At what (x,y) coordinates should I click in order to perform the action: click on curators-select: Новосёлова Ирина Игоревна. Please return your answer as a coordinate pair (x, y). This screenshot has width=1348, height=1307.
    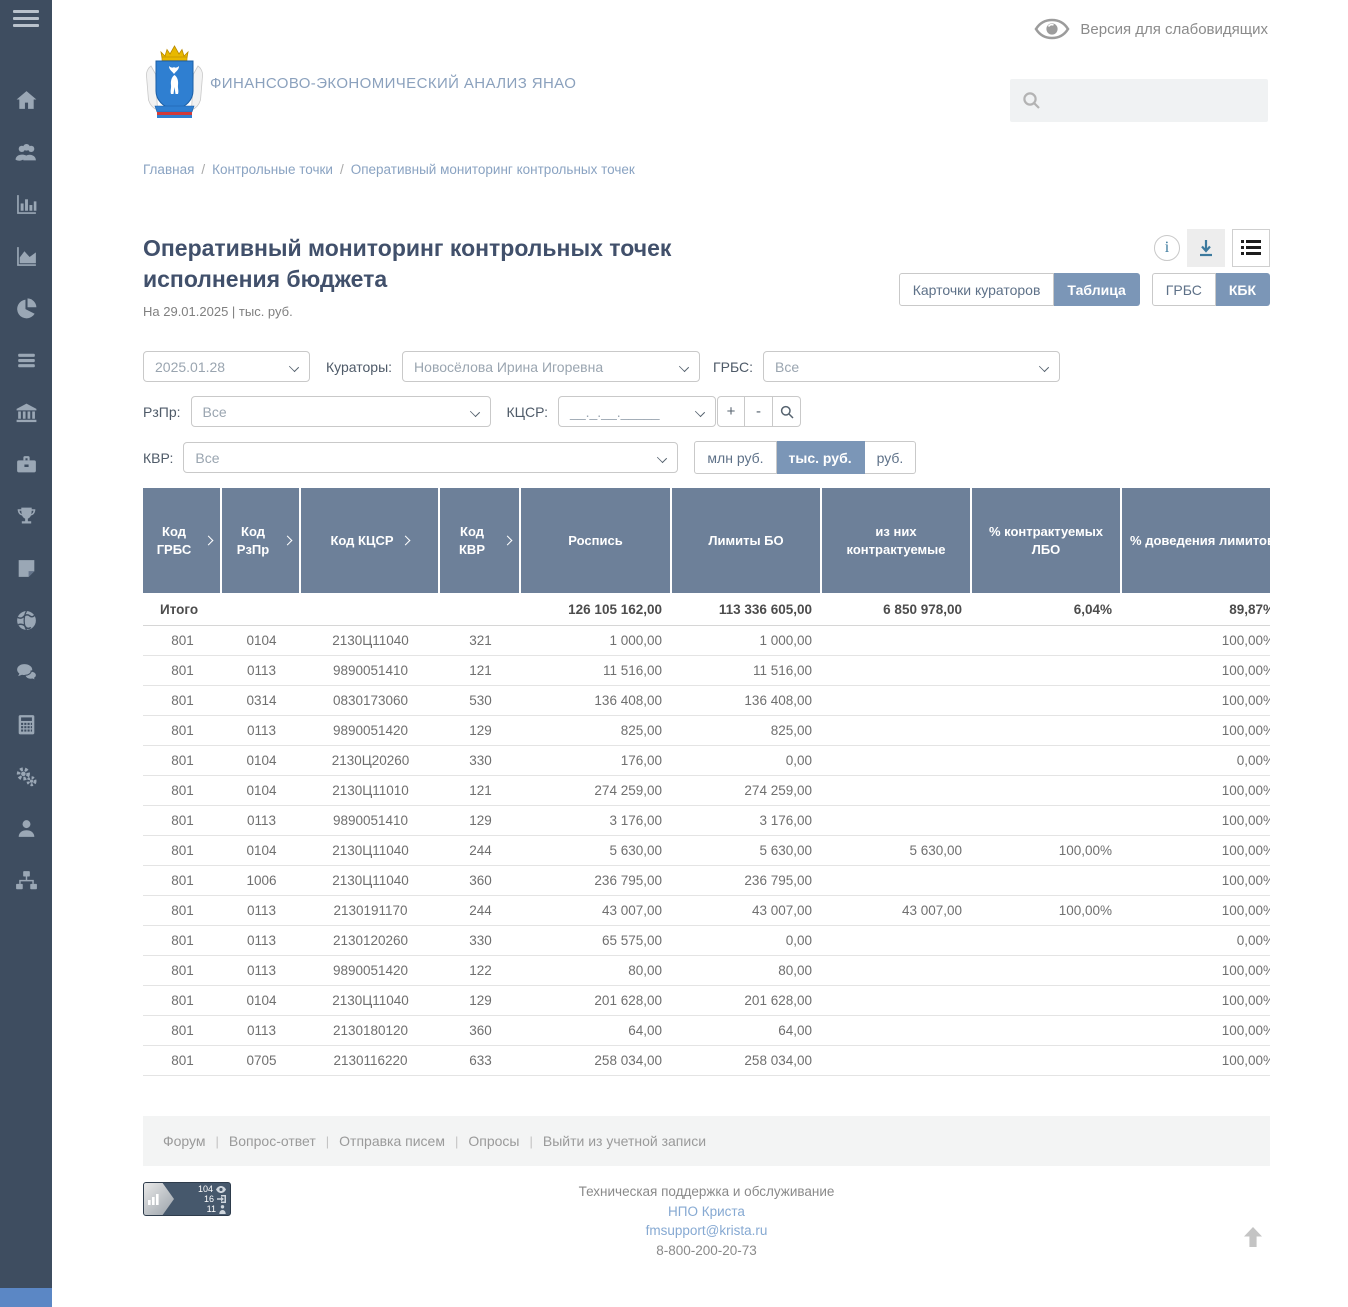
    Looking at the image, I should click on (551, 366).